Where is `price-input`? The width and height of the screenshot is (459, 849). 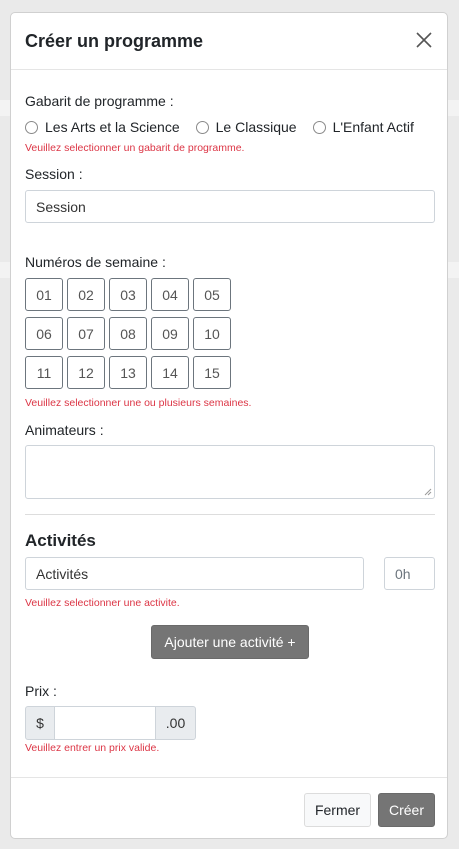
price-input is located at coordinates (105, 723).